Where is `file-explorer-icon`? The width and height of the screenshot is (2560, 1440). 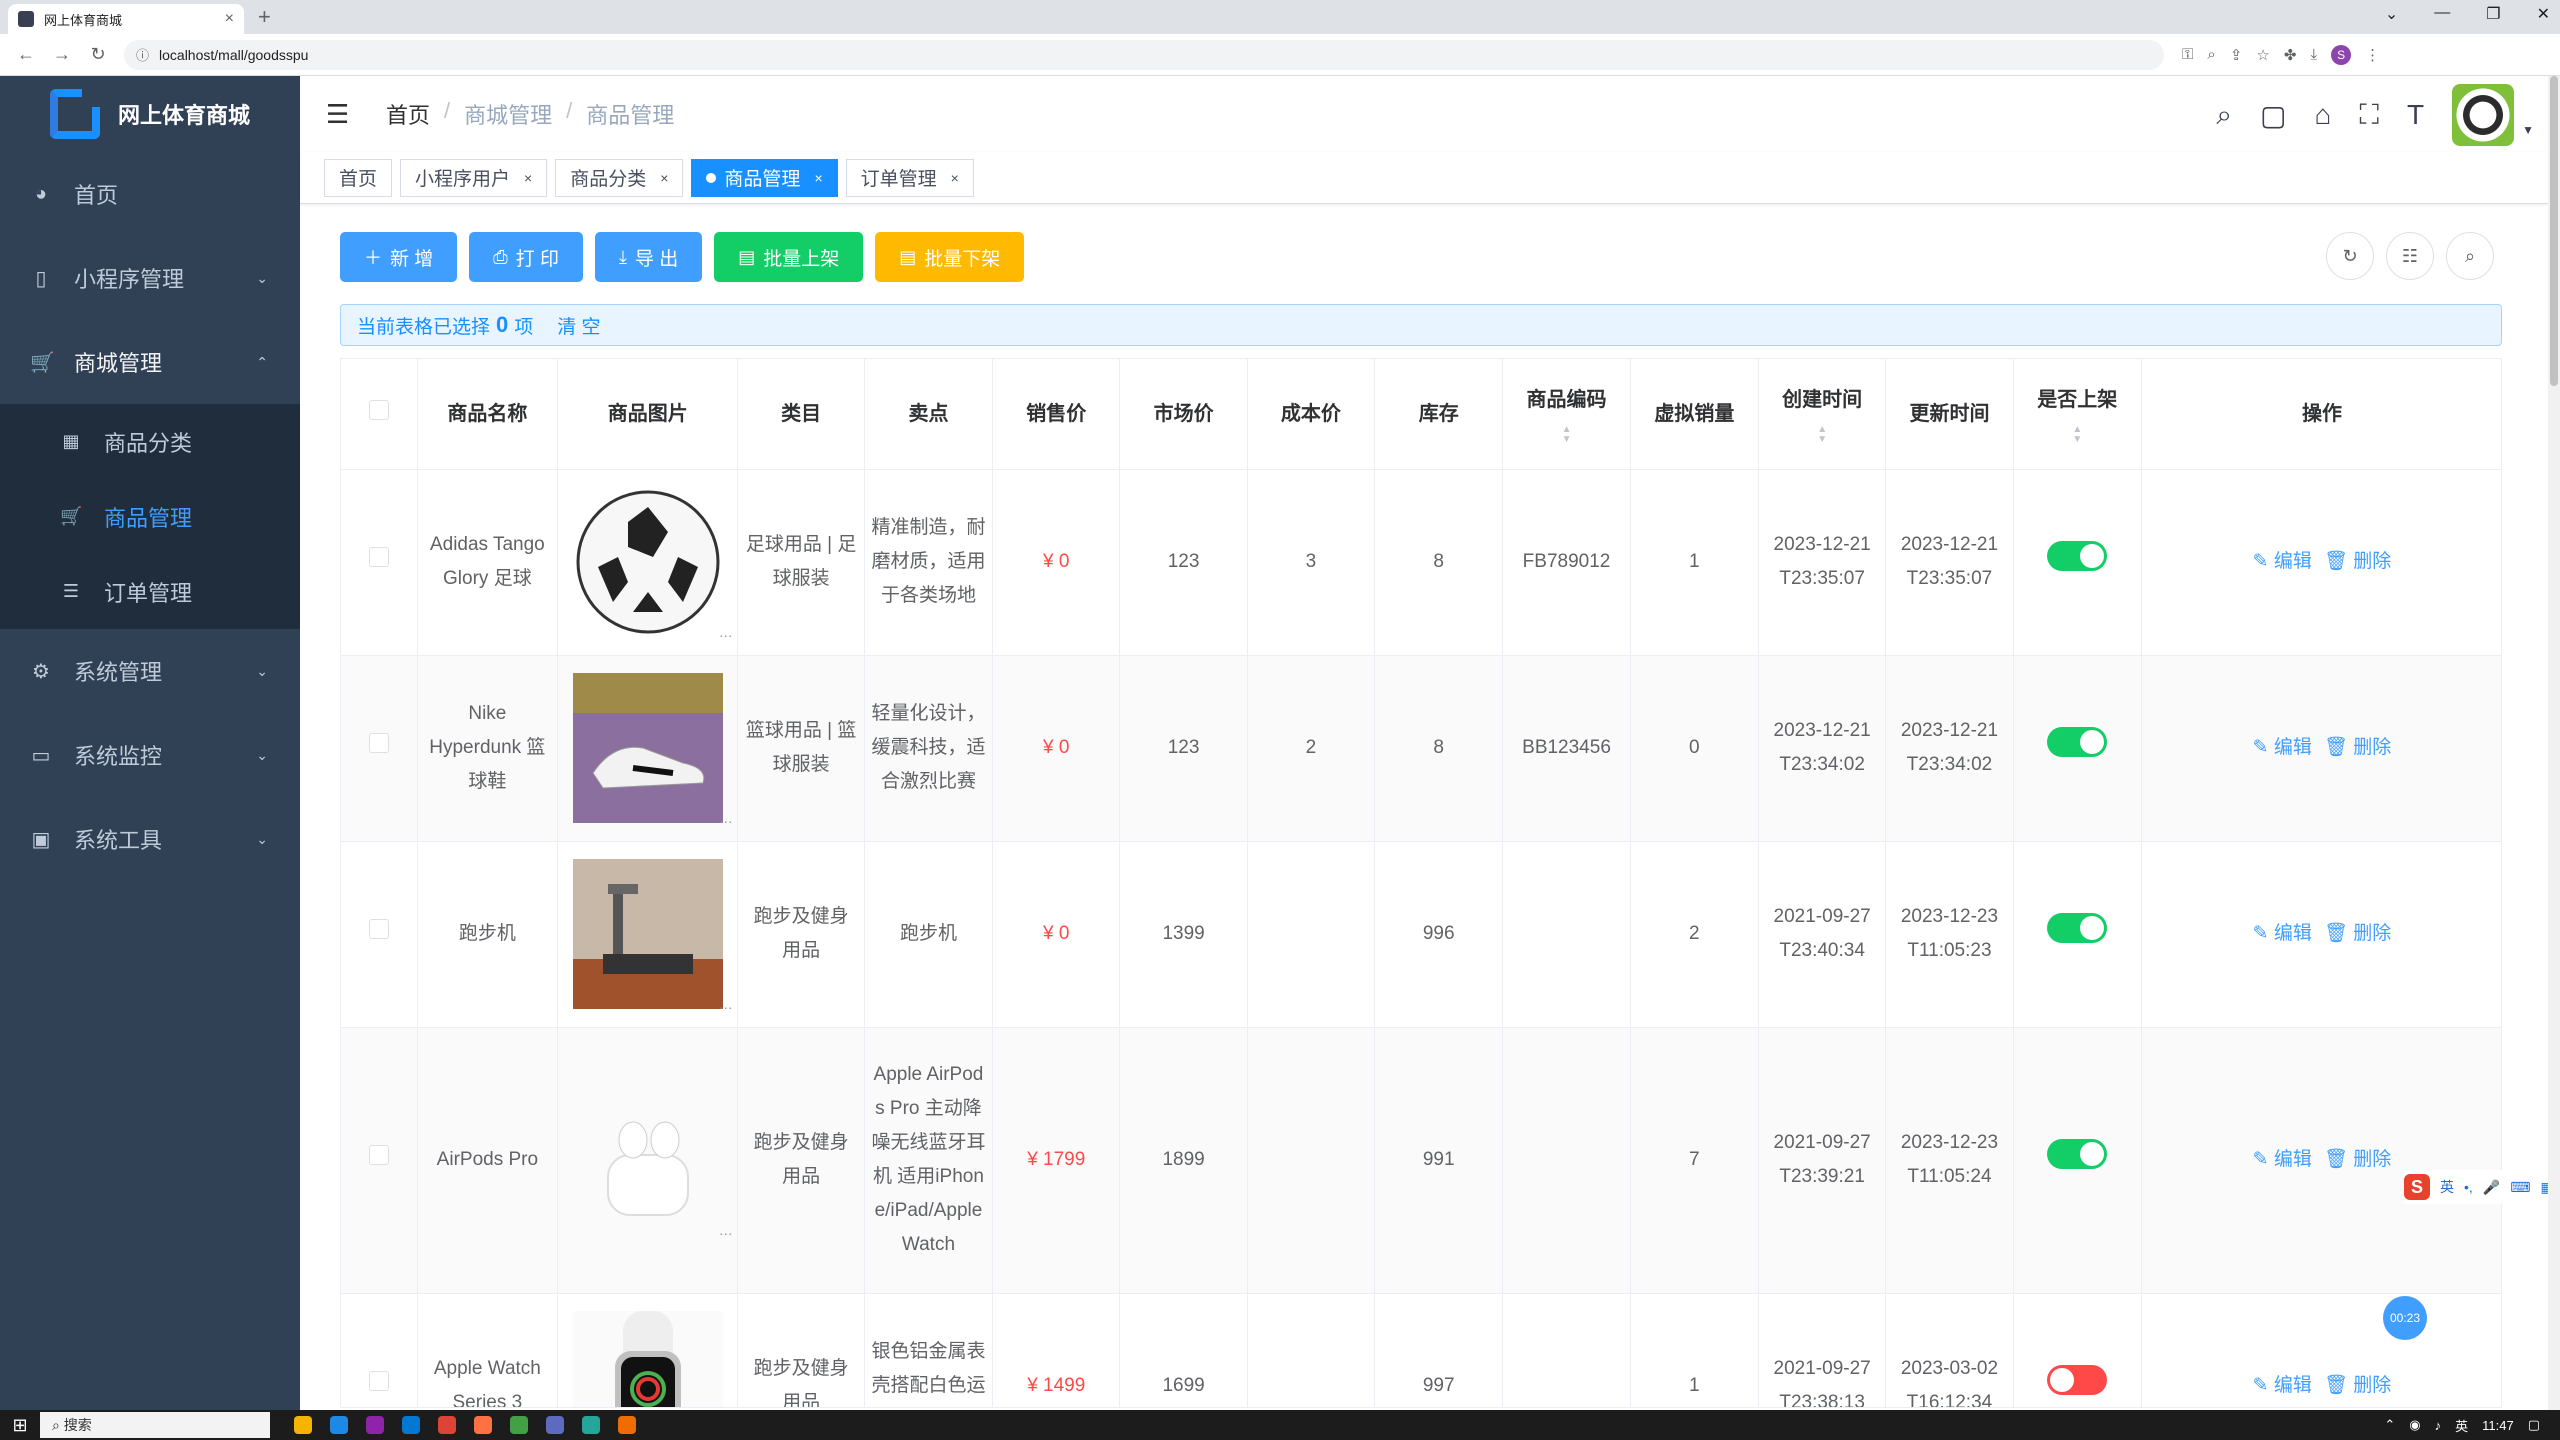 file-explorer-icon is located at coordinates (303, 1425).